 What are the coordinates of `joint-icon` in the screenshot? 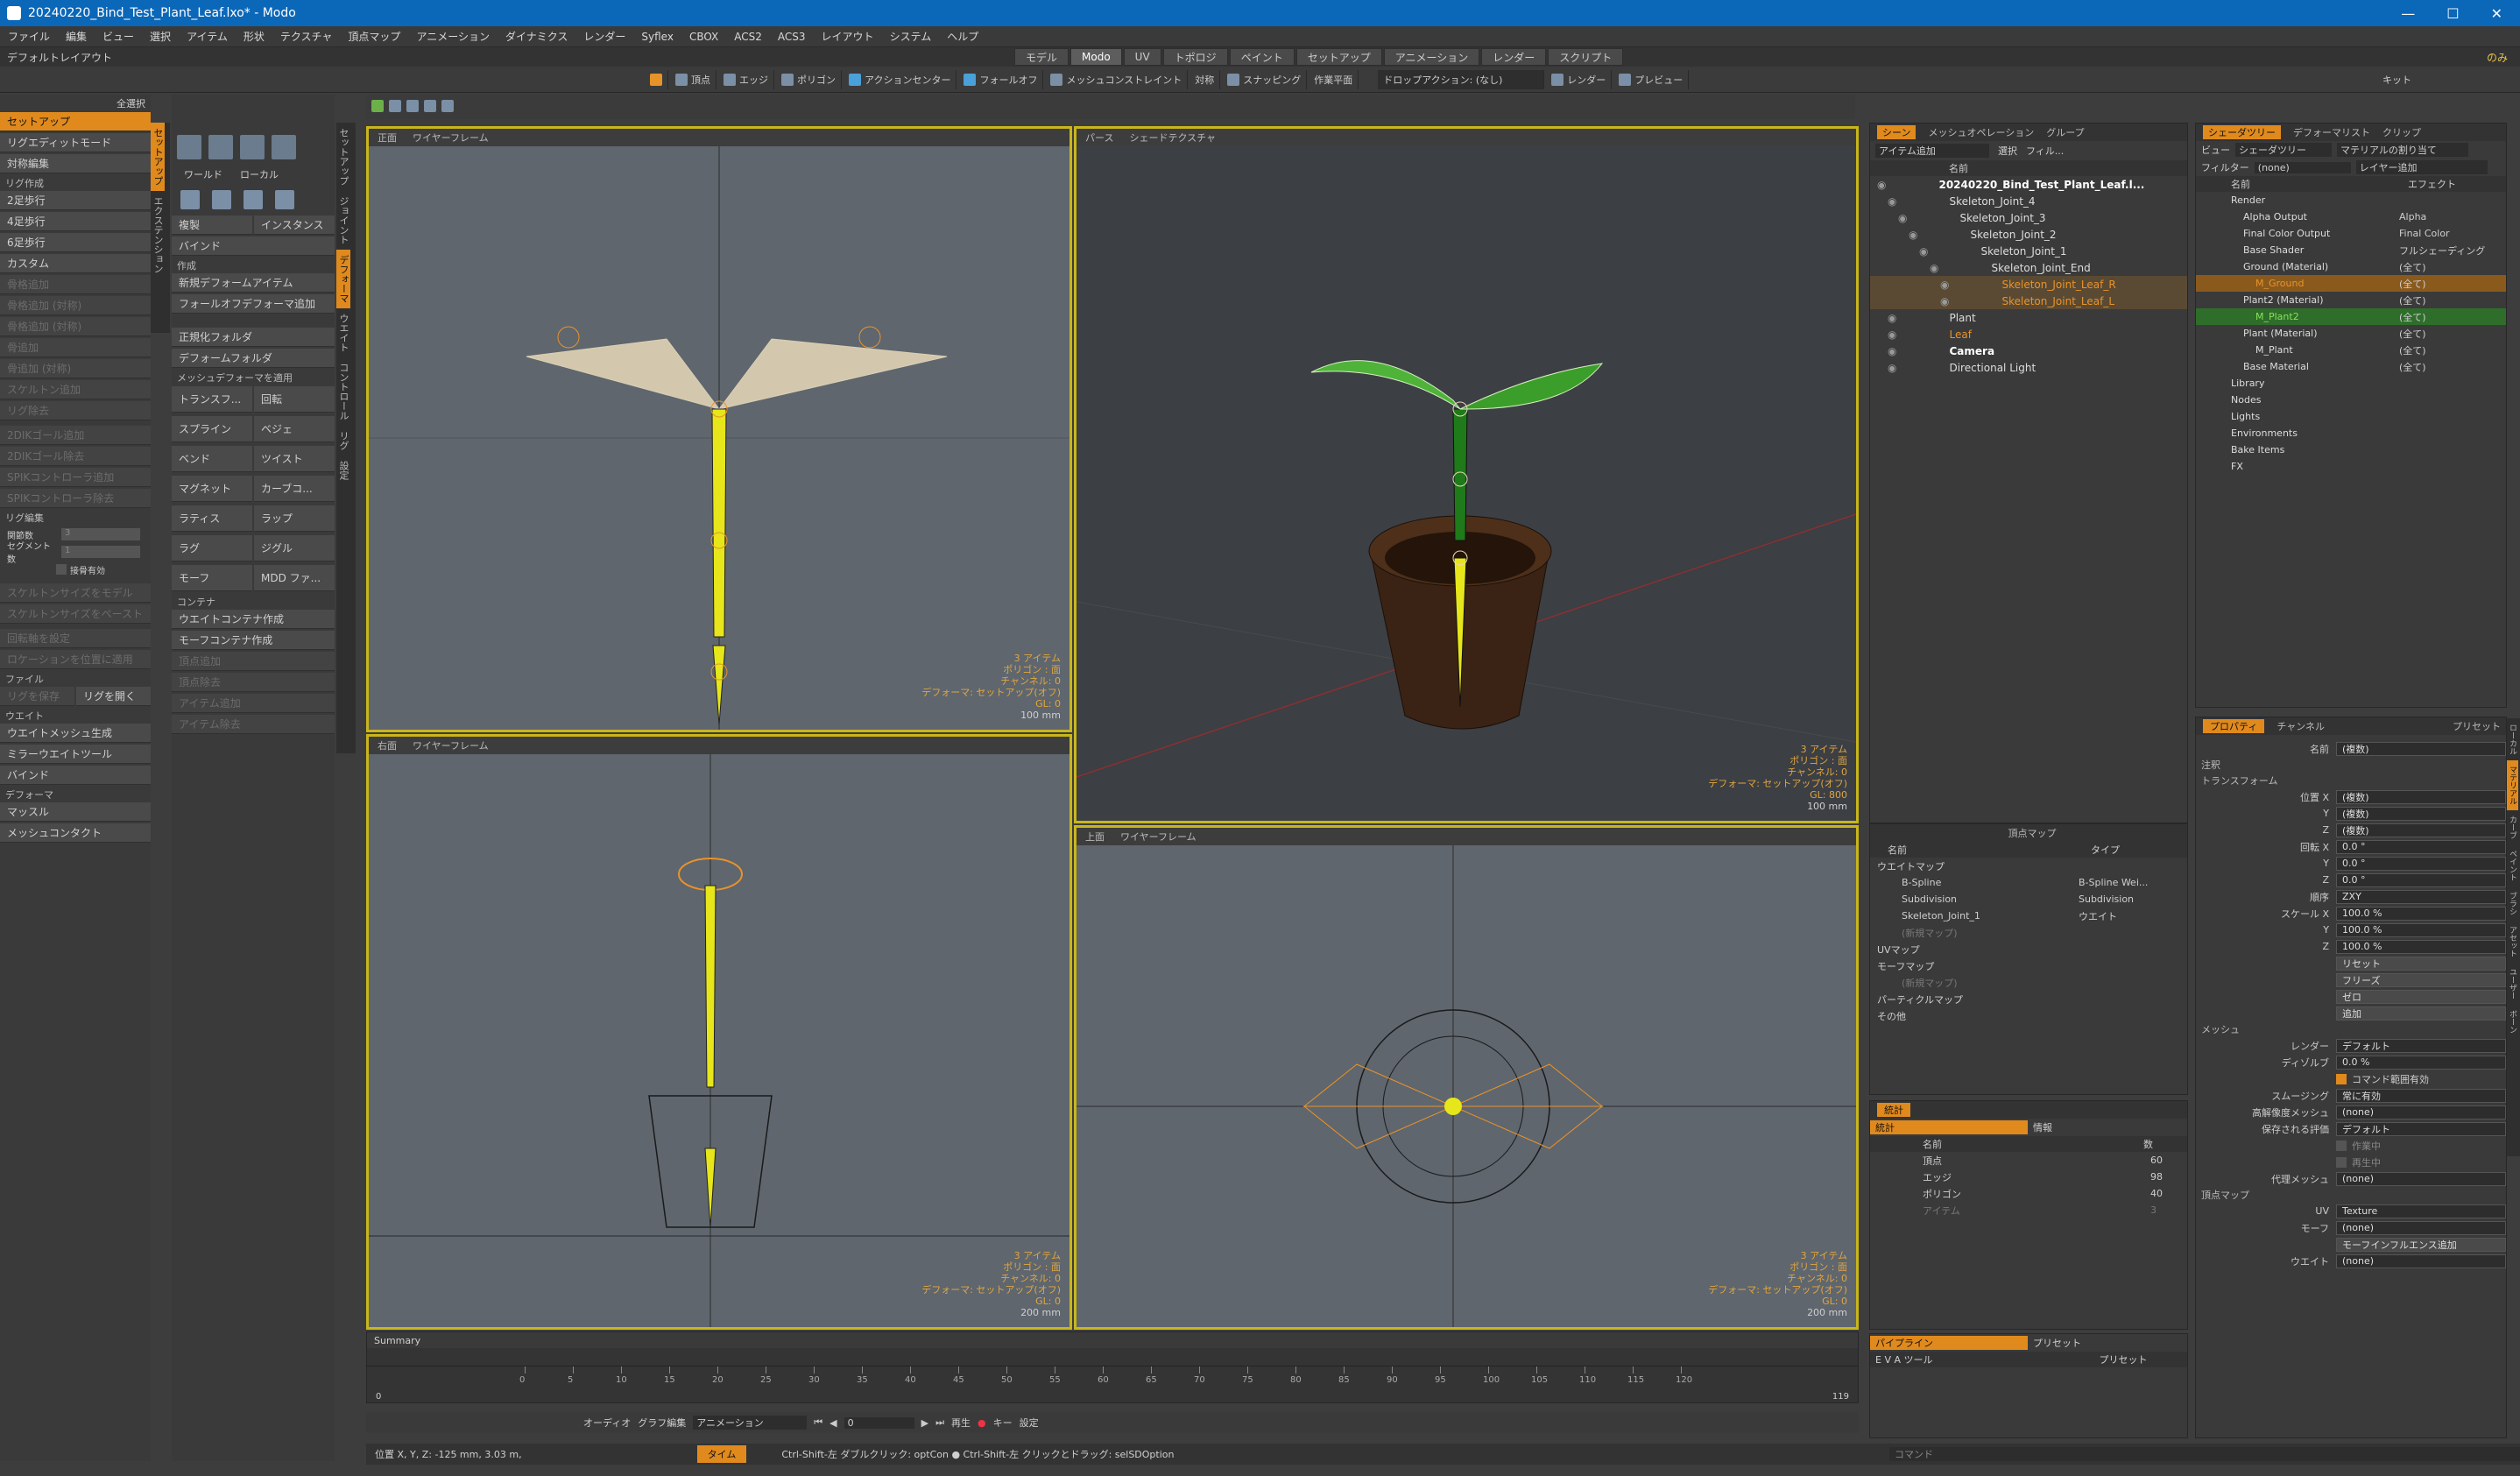 It's located at (190, 200).